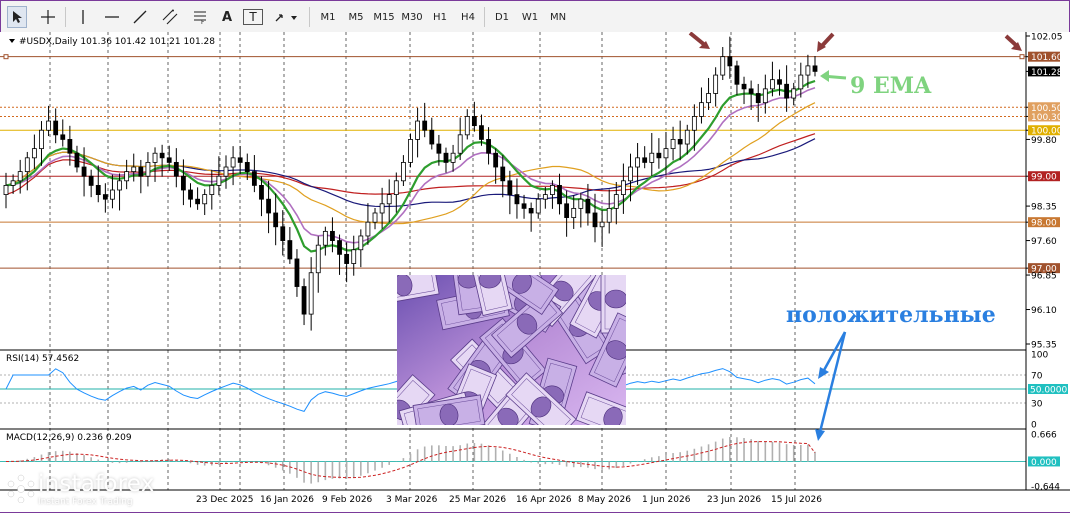 The width and height of the screenshot is (1070, 513). Describe the element at coordinates (227, 17) in the screenshot. I see `text-tool-button: A` at that location.